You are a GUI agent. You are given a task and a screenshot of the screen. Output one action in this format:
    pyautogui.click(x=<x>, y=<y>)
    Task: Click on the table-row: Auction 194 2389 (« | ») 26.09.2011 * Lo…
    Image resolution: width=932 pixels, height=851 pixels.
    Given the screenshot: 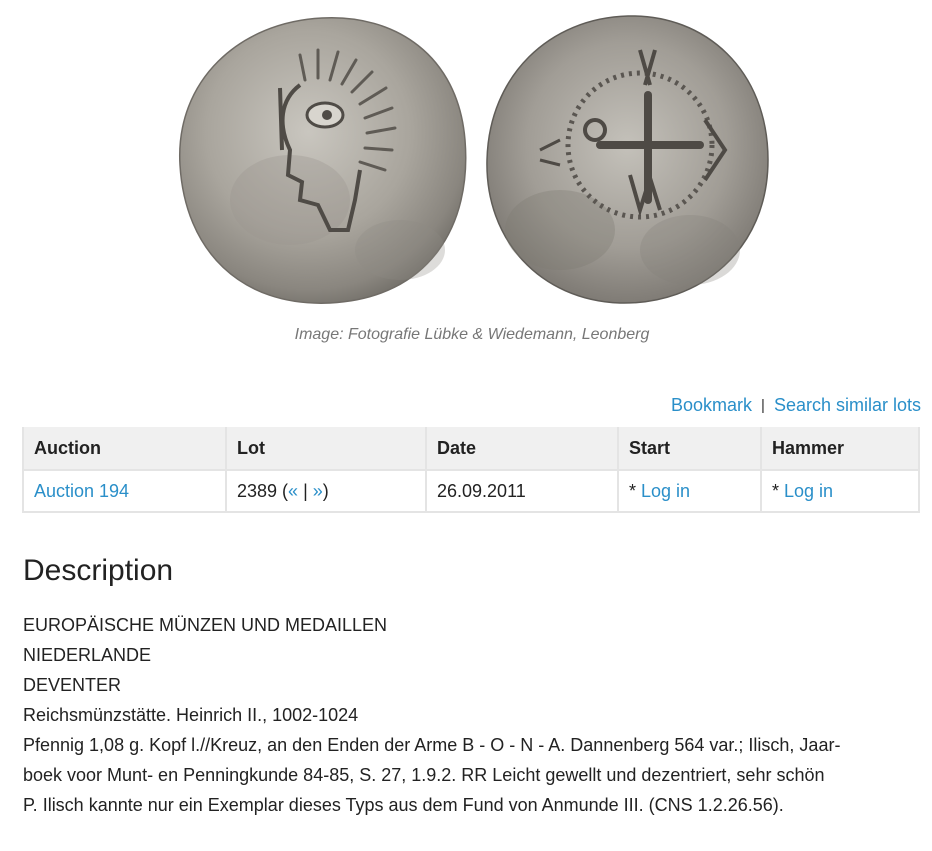 What is the action you would take?
    pyautogui.click(x=471, y=491)
    